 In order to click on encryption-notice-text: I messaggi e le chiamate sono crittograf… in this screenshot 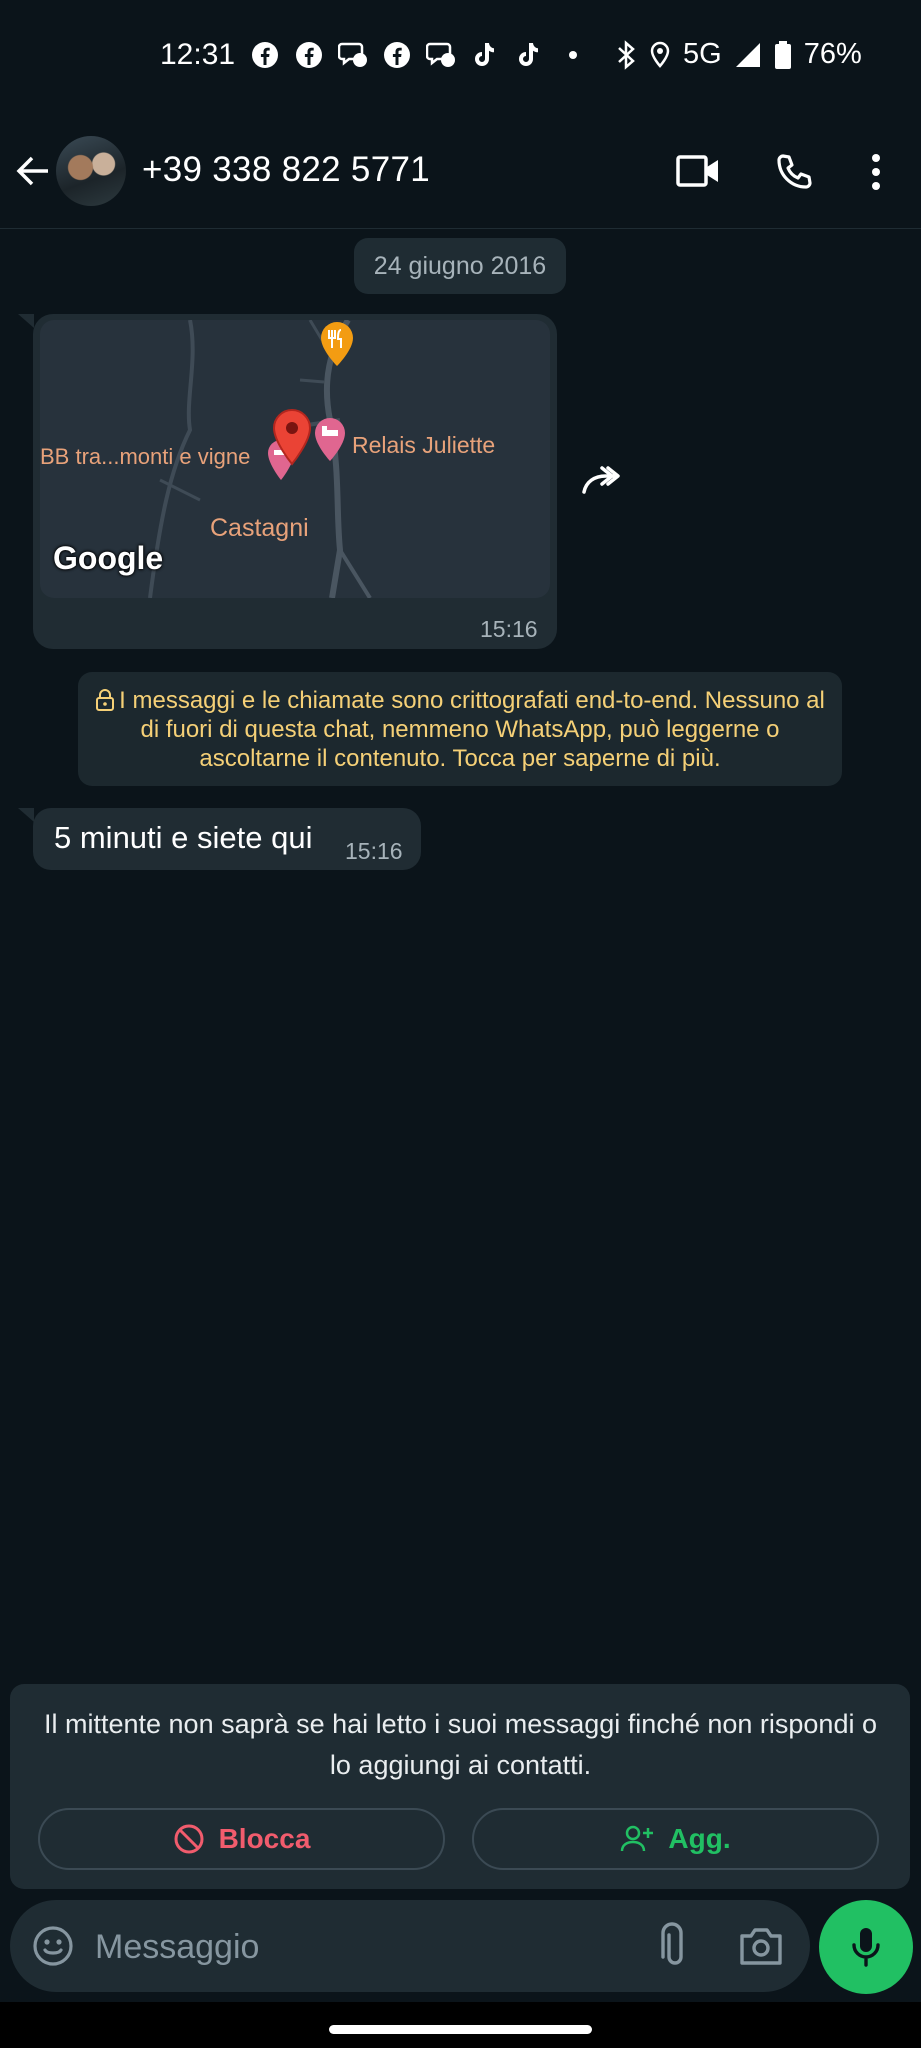, I will do `click(472, 729)`.